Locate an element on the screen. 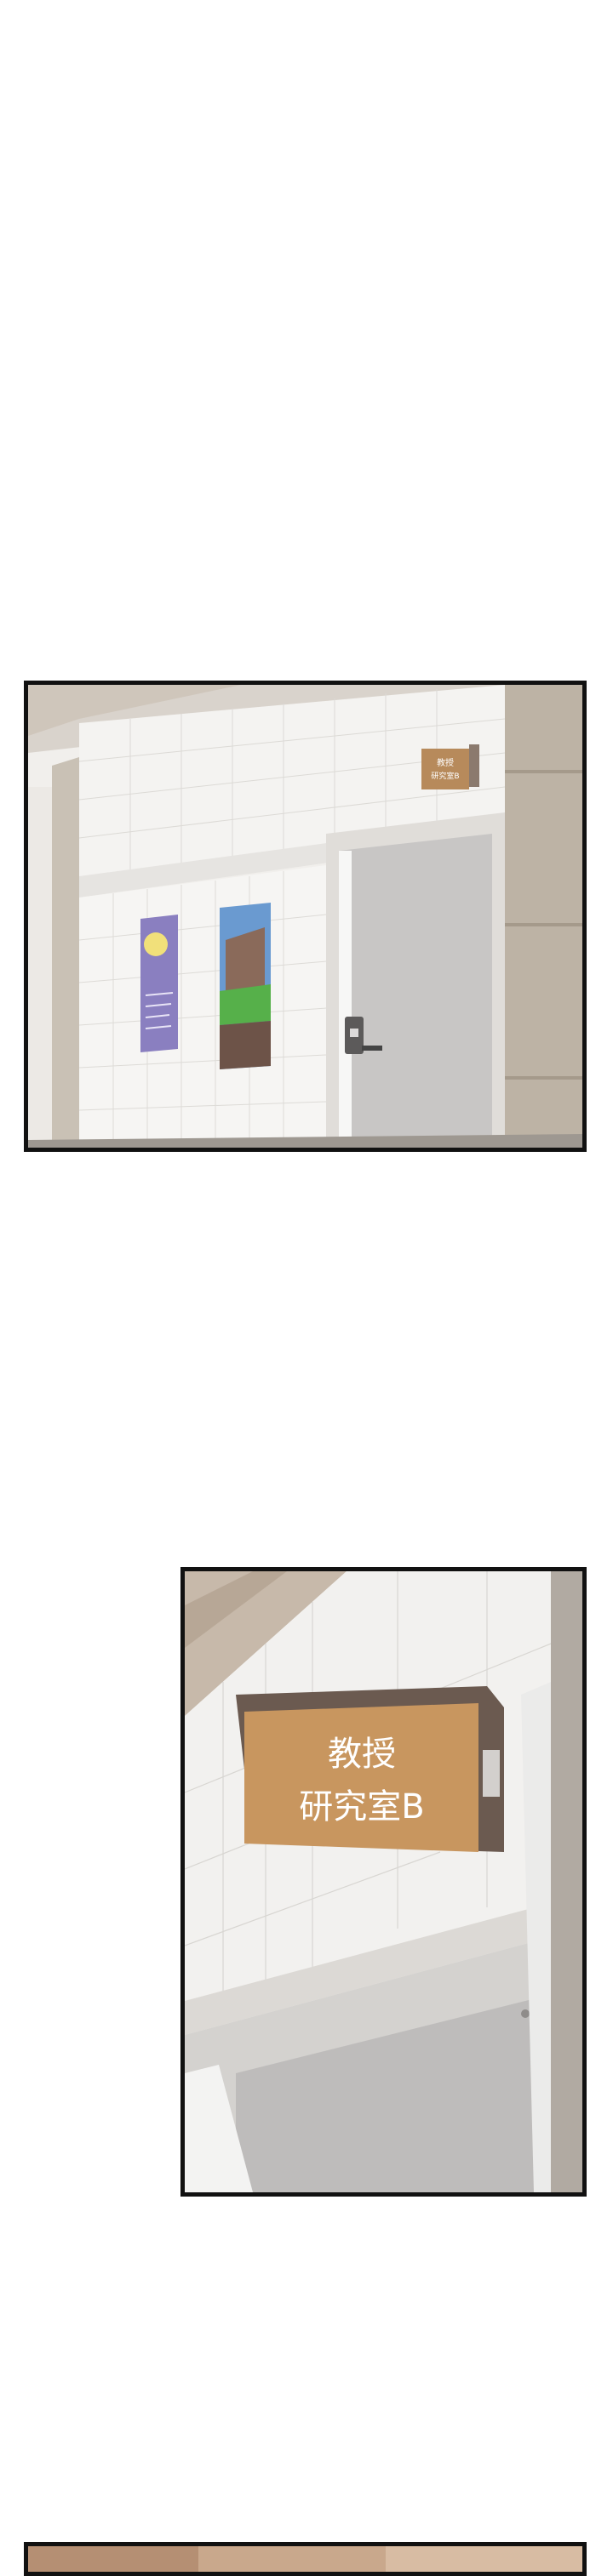 The width and height of the screenshot is (613, 2576). poster-lightbulb is located at coordinates (156, 944).